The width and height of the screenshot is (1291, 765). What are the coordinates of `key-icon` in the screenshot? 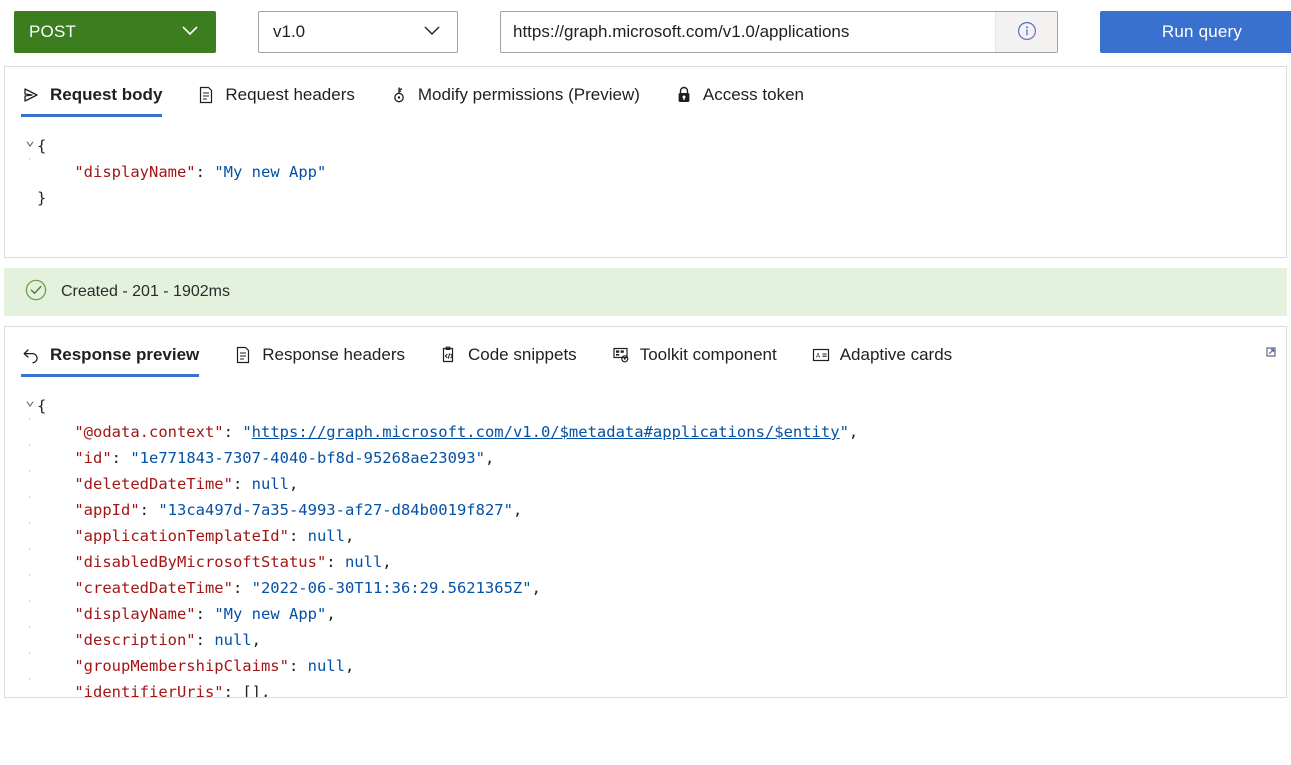 It's located at (399, 95).